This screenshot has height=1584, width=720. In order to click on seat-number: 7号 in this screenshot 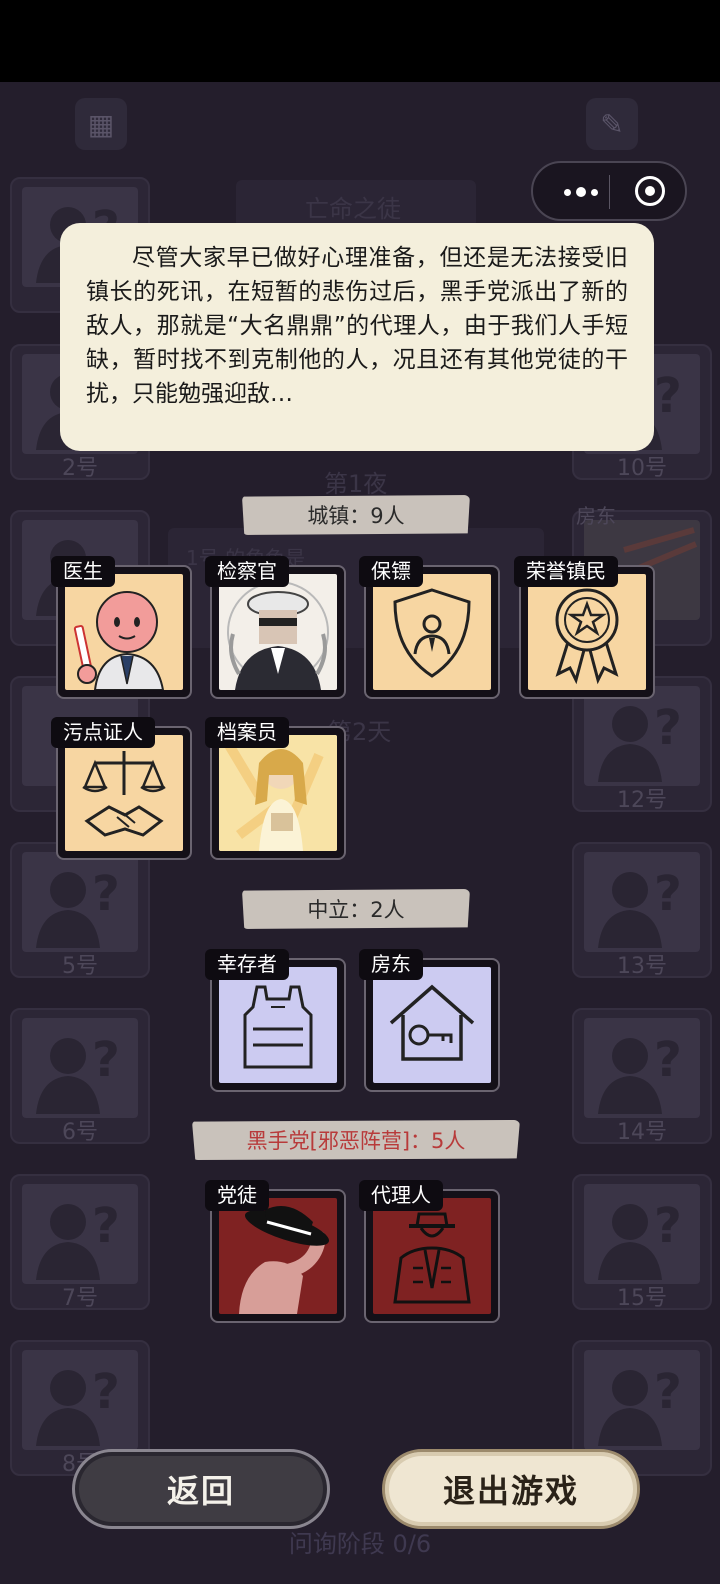, I will do `click(80, 1298)`.